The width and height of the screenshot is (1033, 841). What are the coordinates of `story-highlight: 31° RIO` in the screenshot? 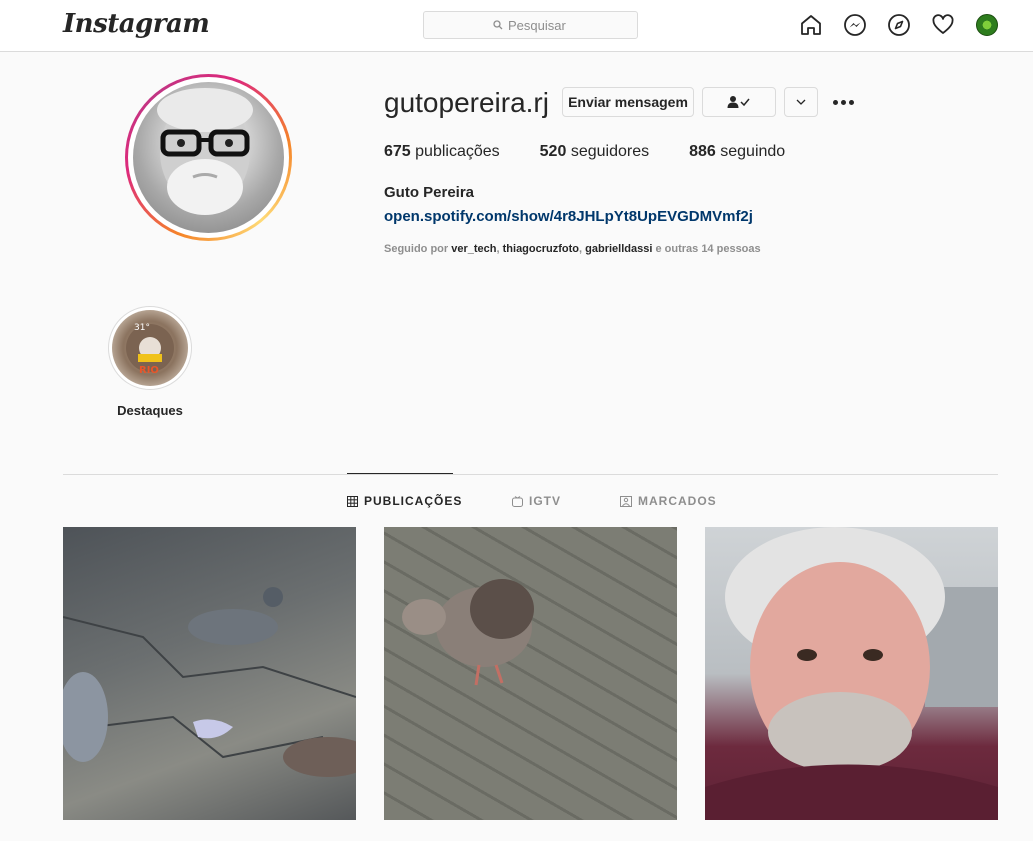 It's located at (150, 348).